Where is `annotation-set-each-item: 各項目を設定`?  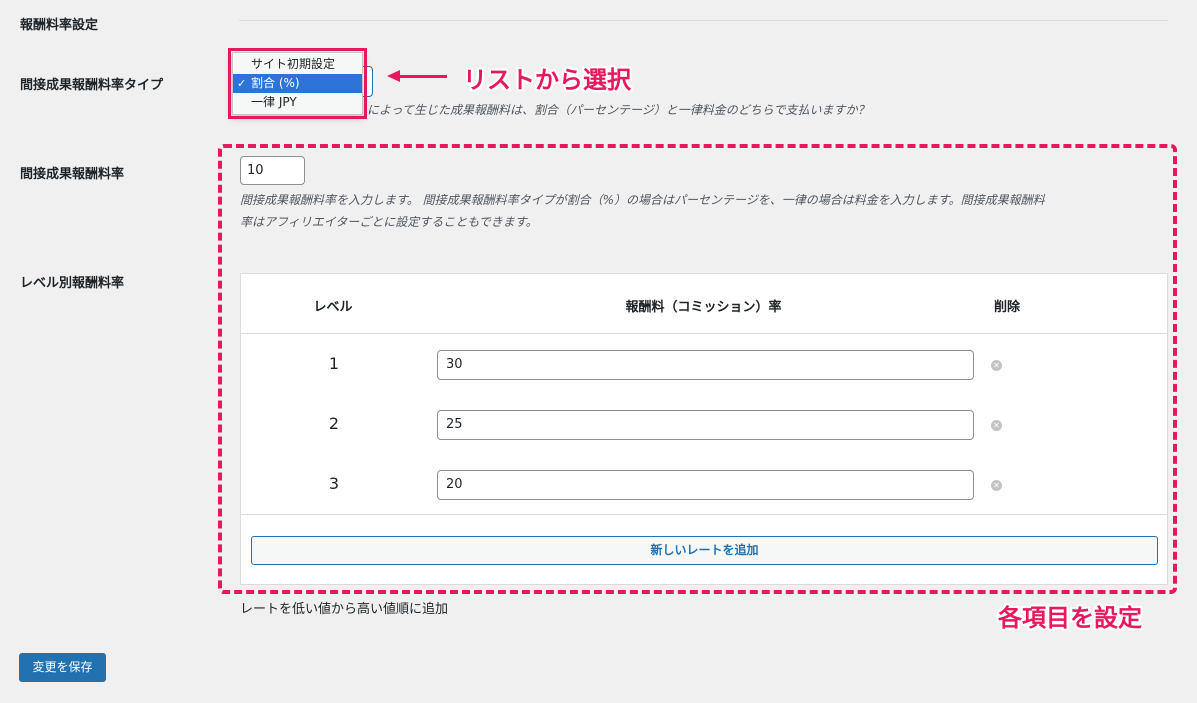
annotation-set-each-item: 各項目を設定 is located at coordinates (1070, 618).